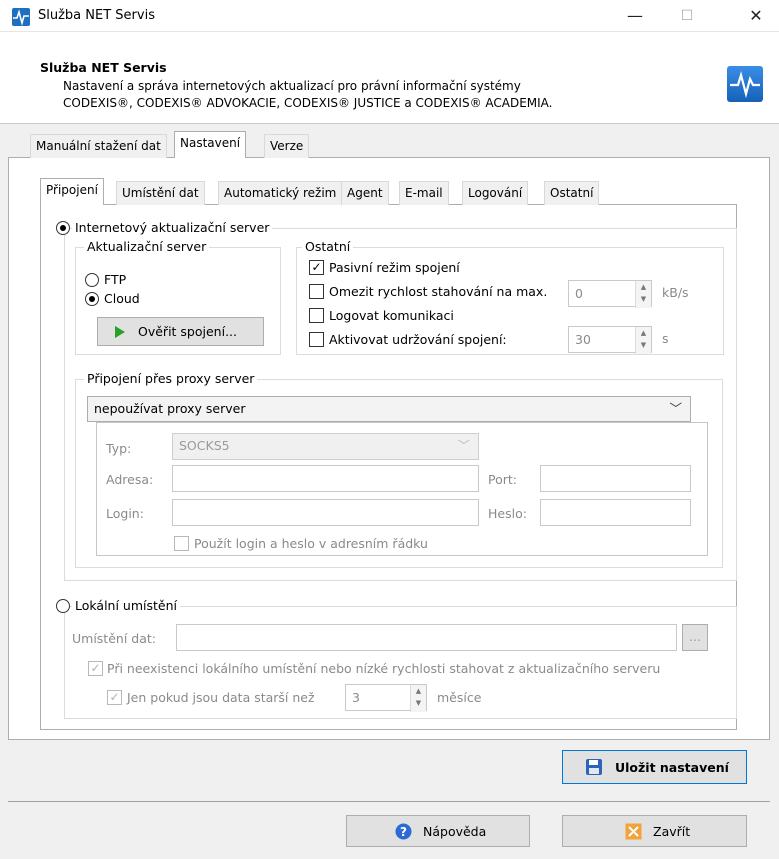 Image resolution: width=779 pixels, height=859 pixels. What do you see at coordinates (287, 146) in the screenshot?
I see `tab-version: Verze` at bounding box center [287, 146].